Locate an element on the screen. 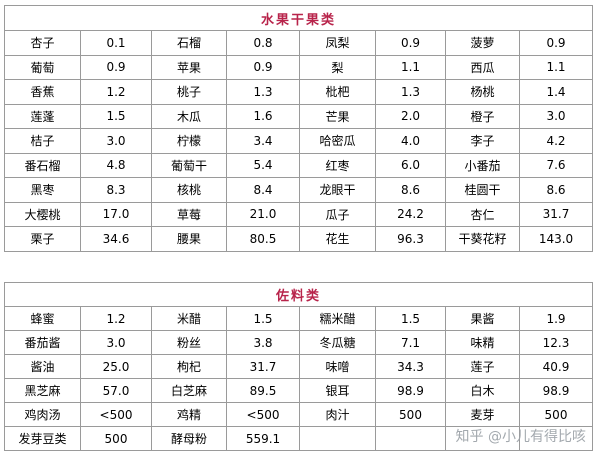  table-row: 杏子 0.1 石榴 0.8 凤梨 0.9 菠萝 0.9 is located at coordinates (299, 43).